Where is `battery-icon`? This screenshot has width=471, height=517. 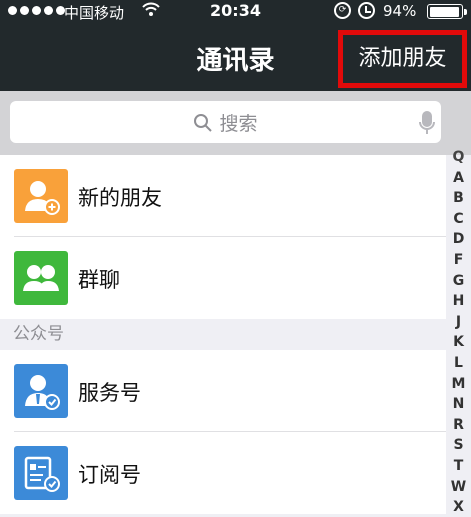
battery-icon is located at coordinates (447, 11).